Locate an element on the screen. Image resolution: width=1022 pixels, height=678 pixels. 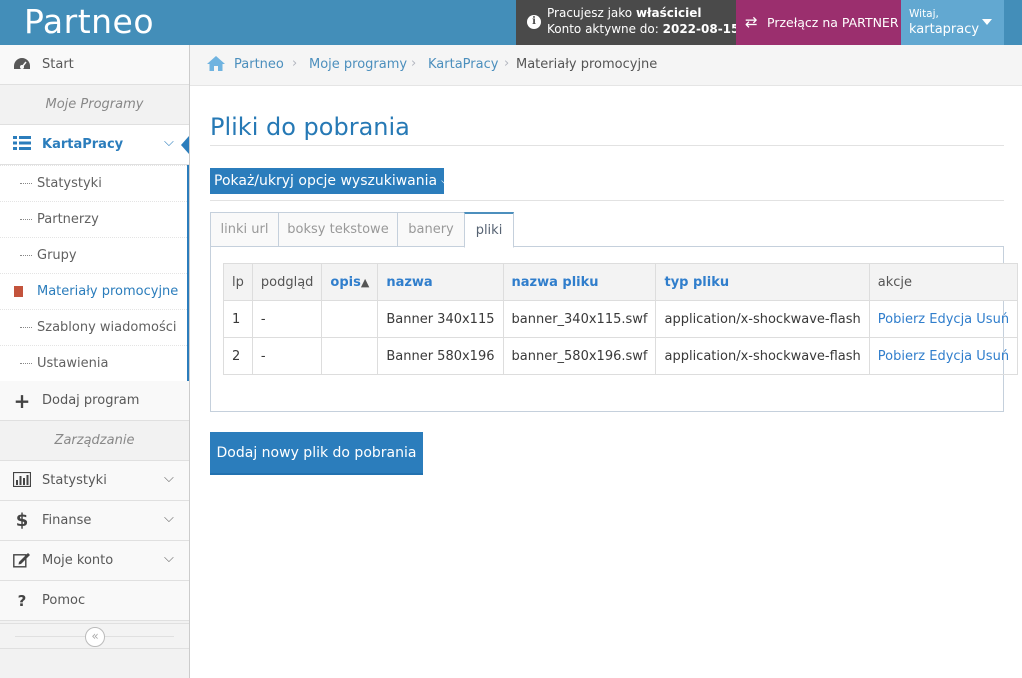
dollar-icon: $ is located at coordinates (22, 520).